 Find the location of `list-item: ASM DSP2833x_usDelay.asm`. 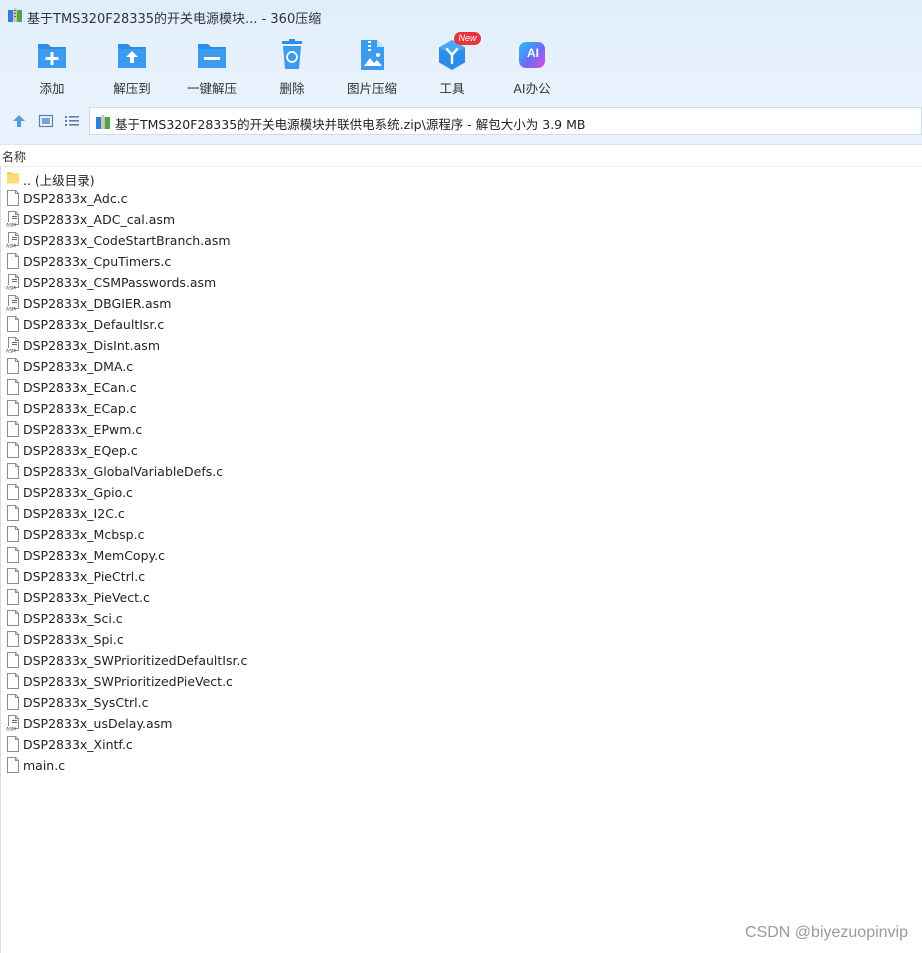

list-item: ASM DSP2833x_usDelay.asm is located at coordinates (461, 723).